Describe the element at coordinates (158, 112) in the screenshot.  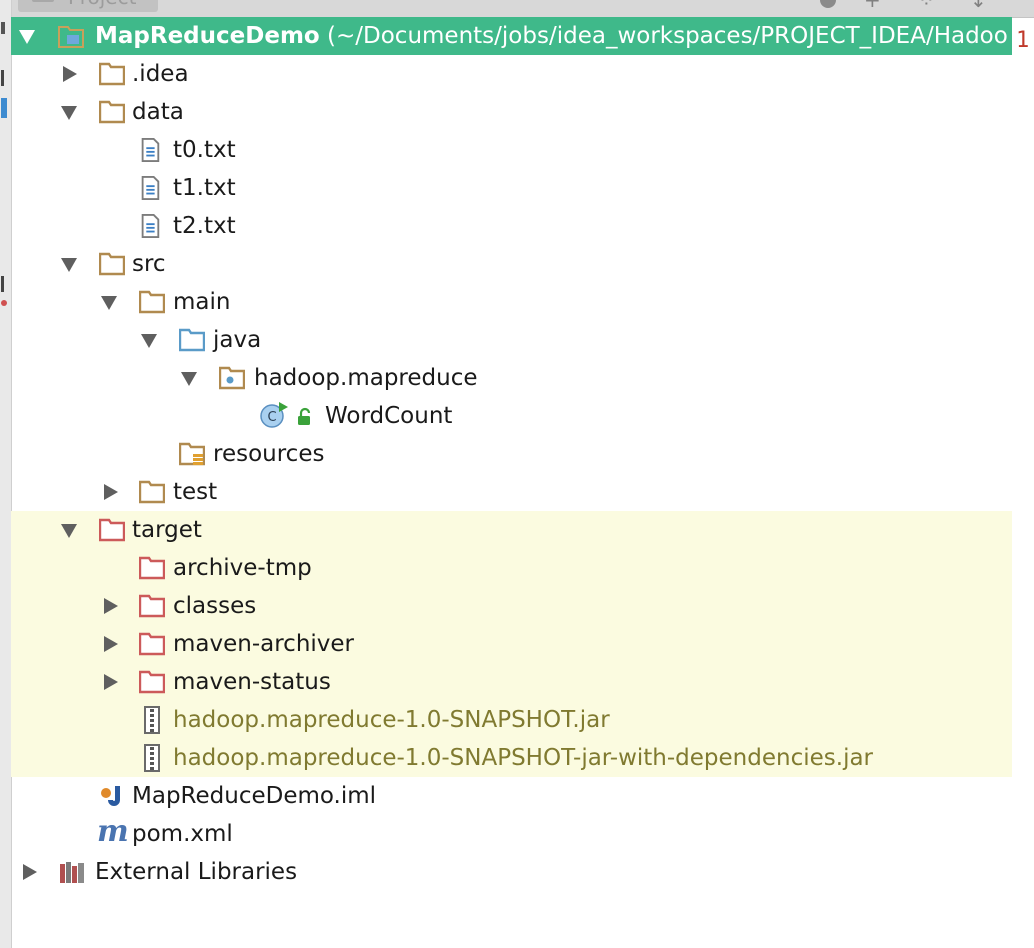
I see `node-label: data` at that location.